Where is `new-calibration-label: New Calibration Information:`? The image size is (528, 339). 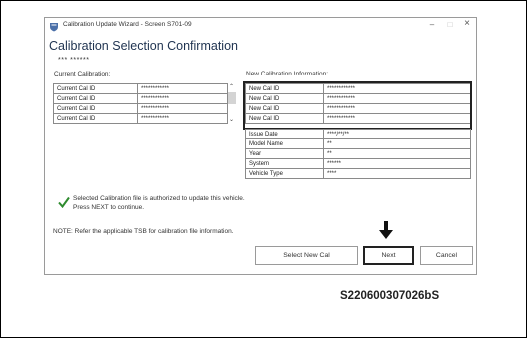
new-calibration-label: New Calibration Information: is located at coordinates (287, 74).